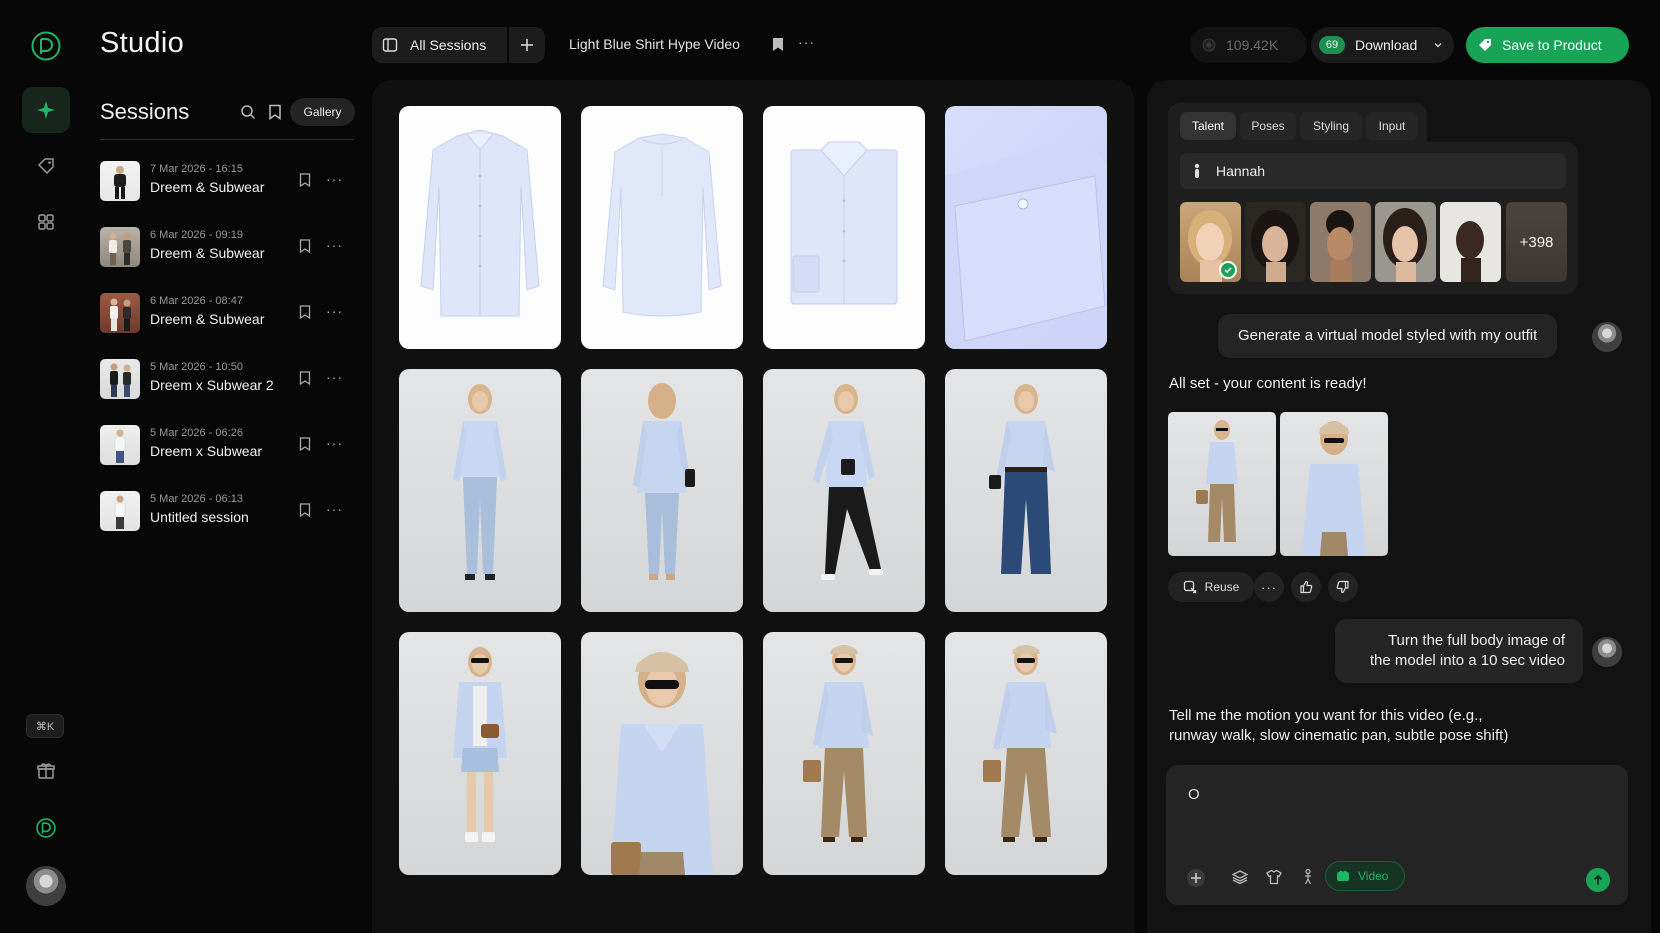 The height and width of the screenshot is (933, 1660). I want to click on chevron-down-icon, so click(1438, 45).